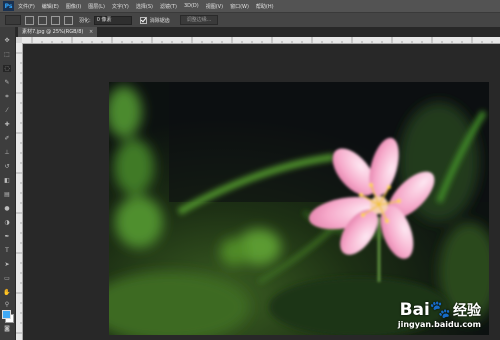 The image size is (500, 340). Describe the element at coordinates (29, 20) in the screenshot. I see `new-selection-icon` at that location.